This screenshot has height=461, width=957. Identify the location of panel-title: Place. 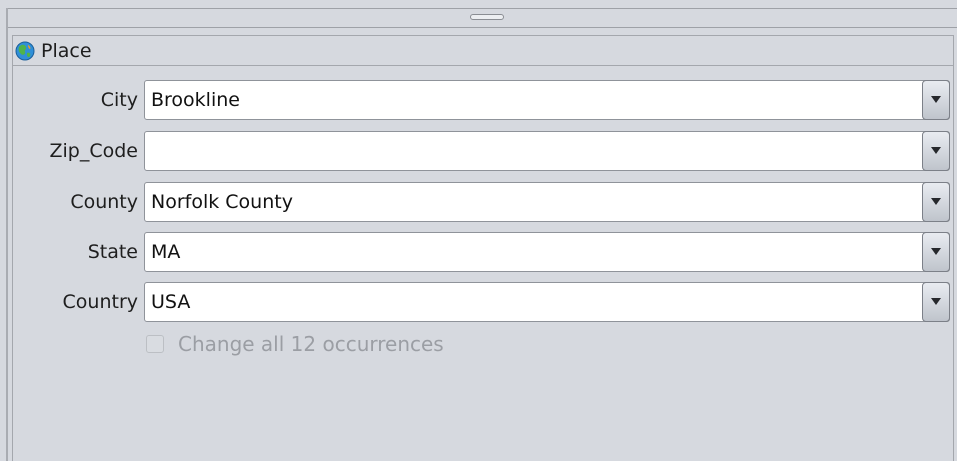
(66, 50).